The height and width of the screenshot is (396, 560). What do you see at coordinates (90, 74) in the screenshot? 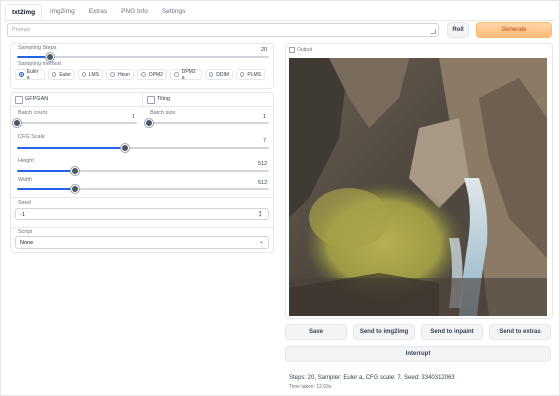
I see `radio-lms: LMS` at bounding box center [90, 74].